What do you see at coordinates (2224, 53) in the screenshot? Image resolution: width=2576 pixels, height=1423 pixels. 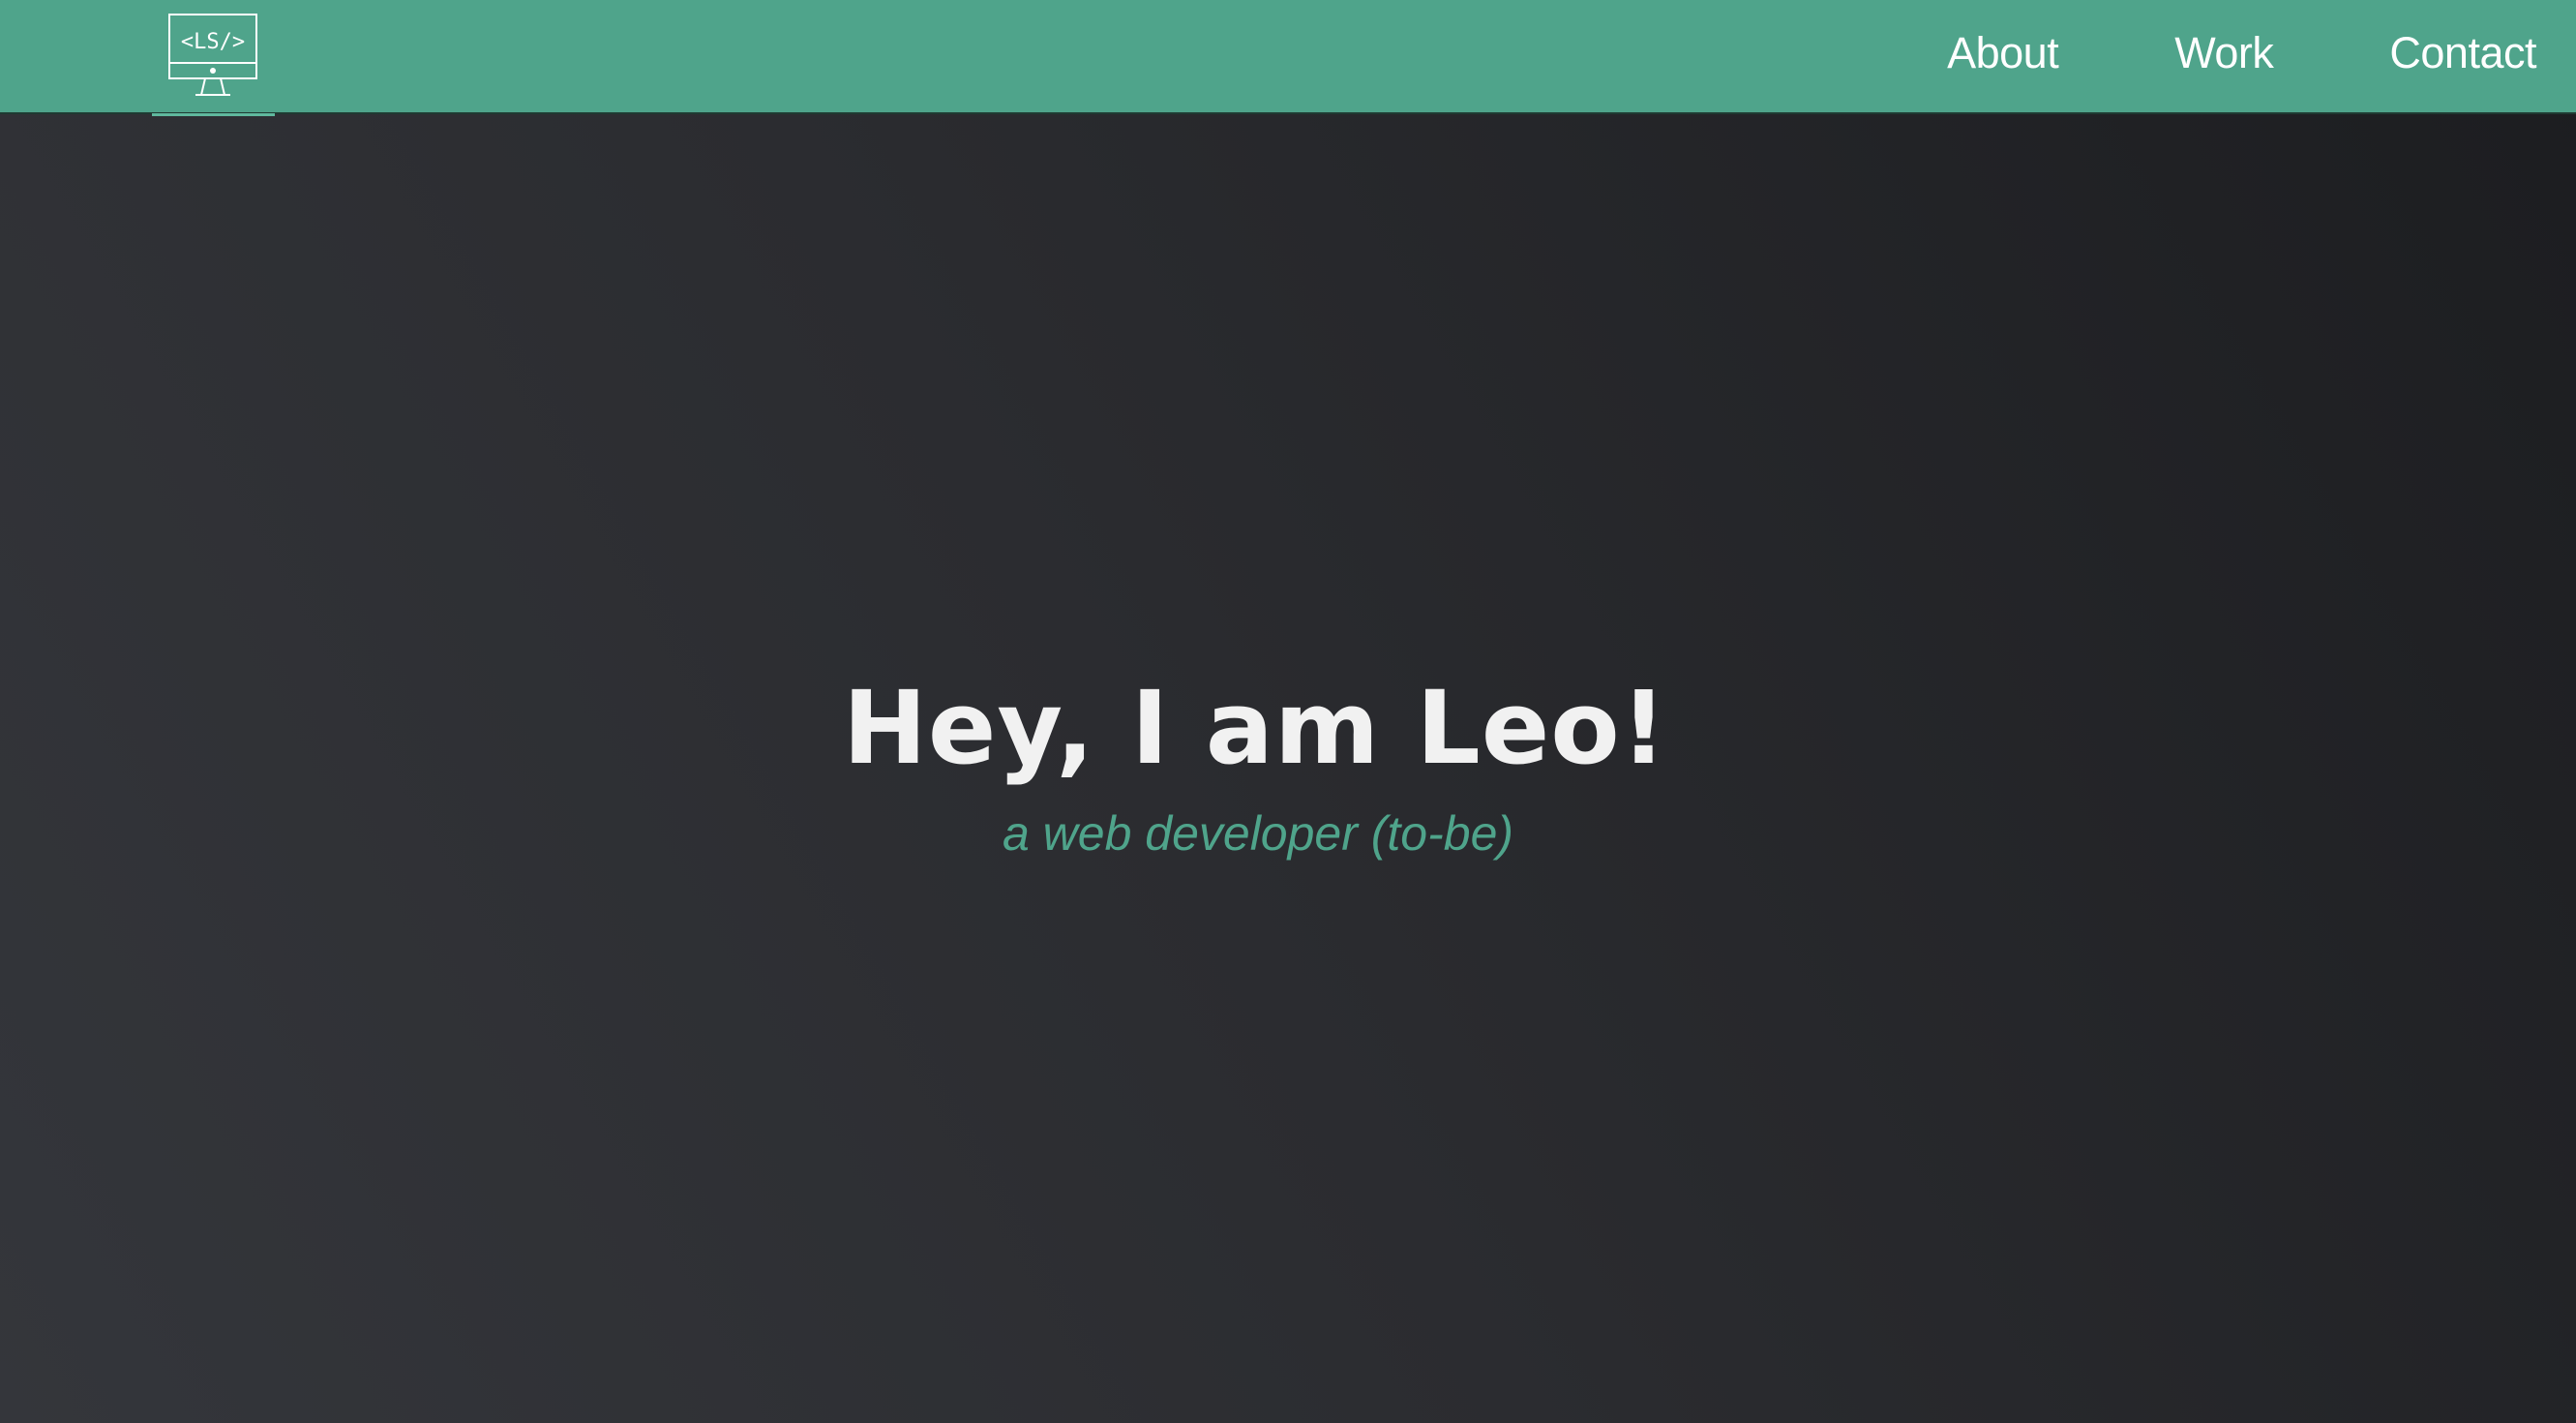 I see `nav-link-work: Work` at bounding box center [2224, 53].